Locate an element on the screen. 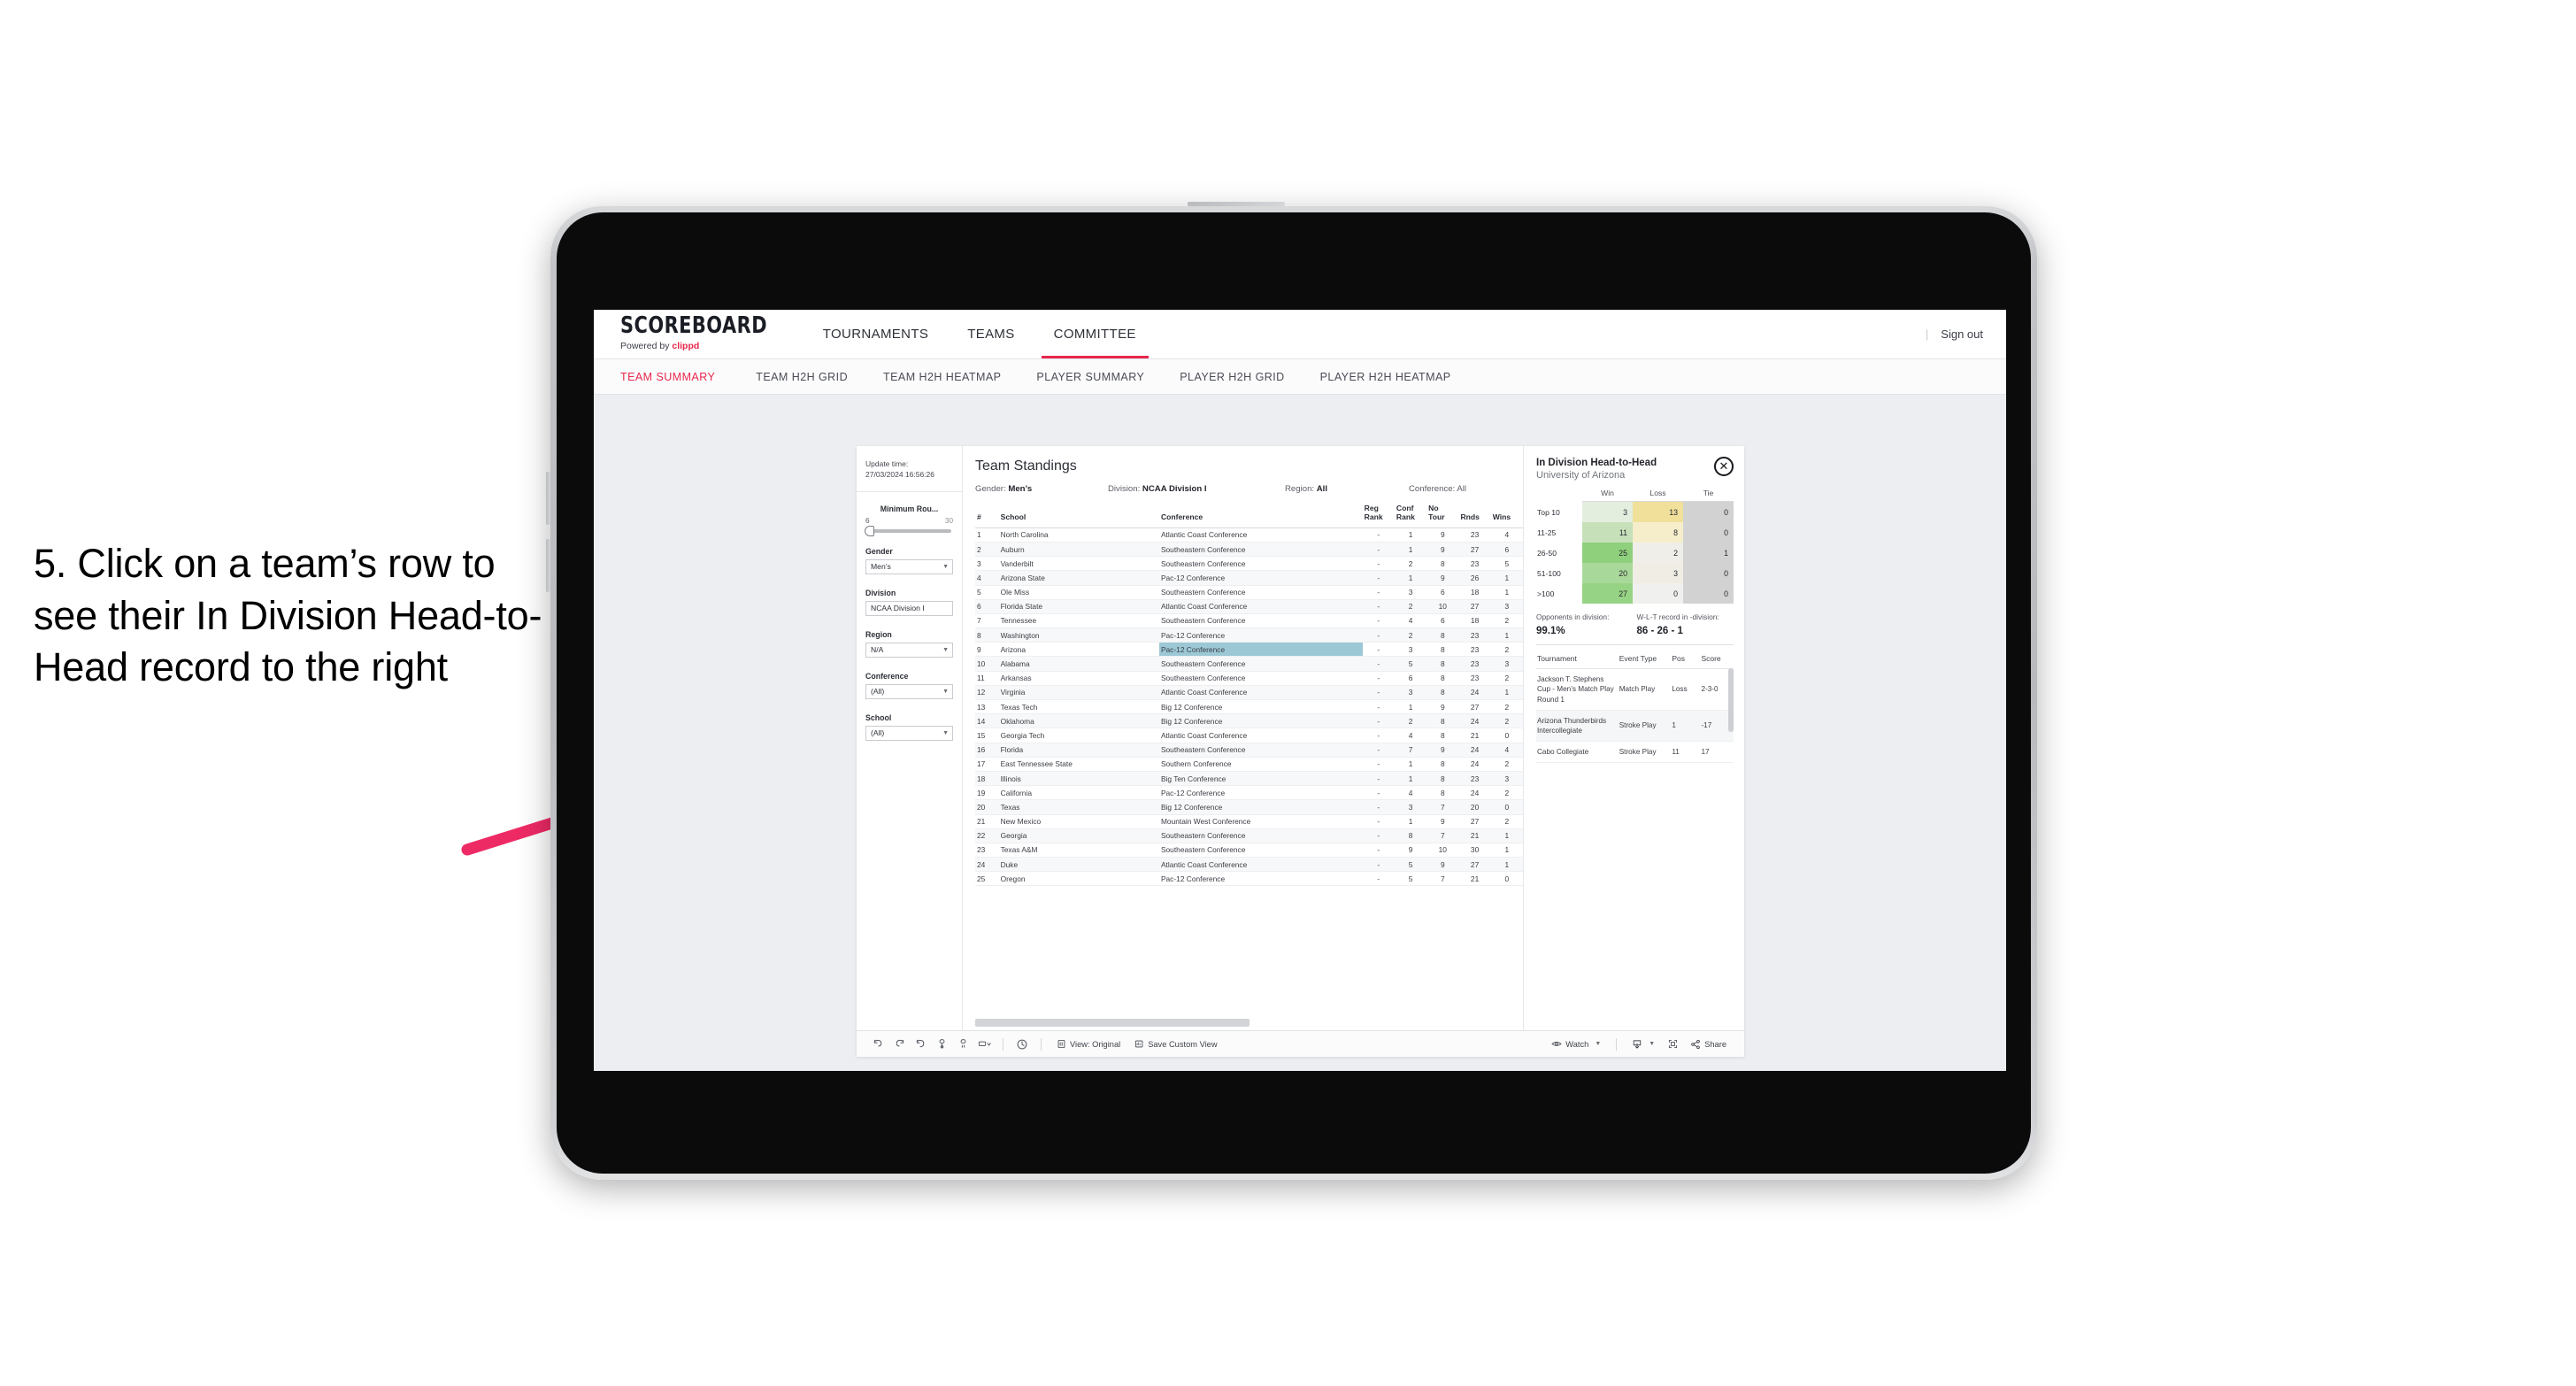 This screenshot has width=2576, height=1386. cell-wins: 0 is located at coordinates (1506, 879).